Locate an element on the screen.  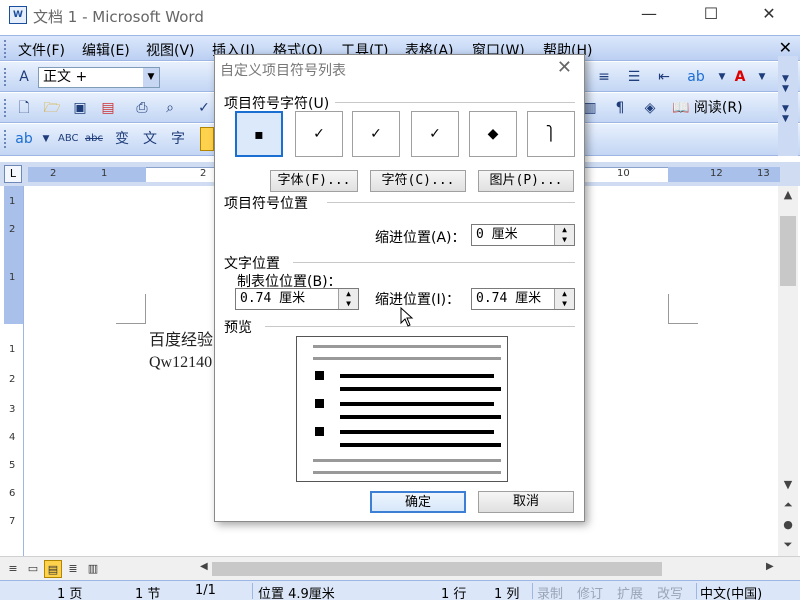
font-color-icon: A is located at coordinates (740, 77).